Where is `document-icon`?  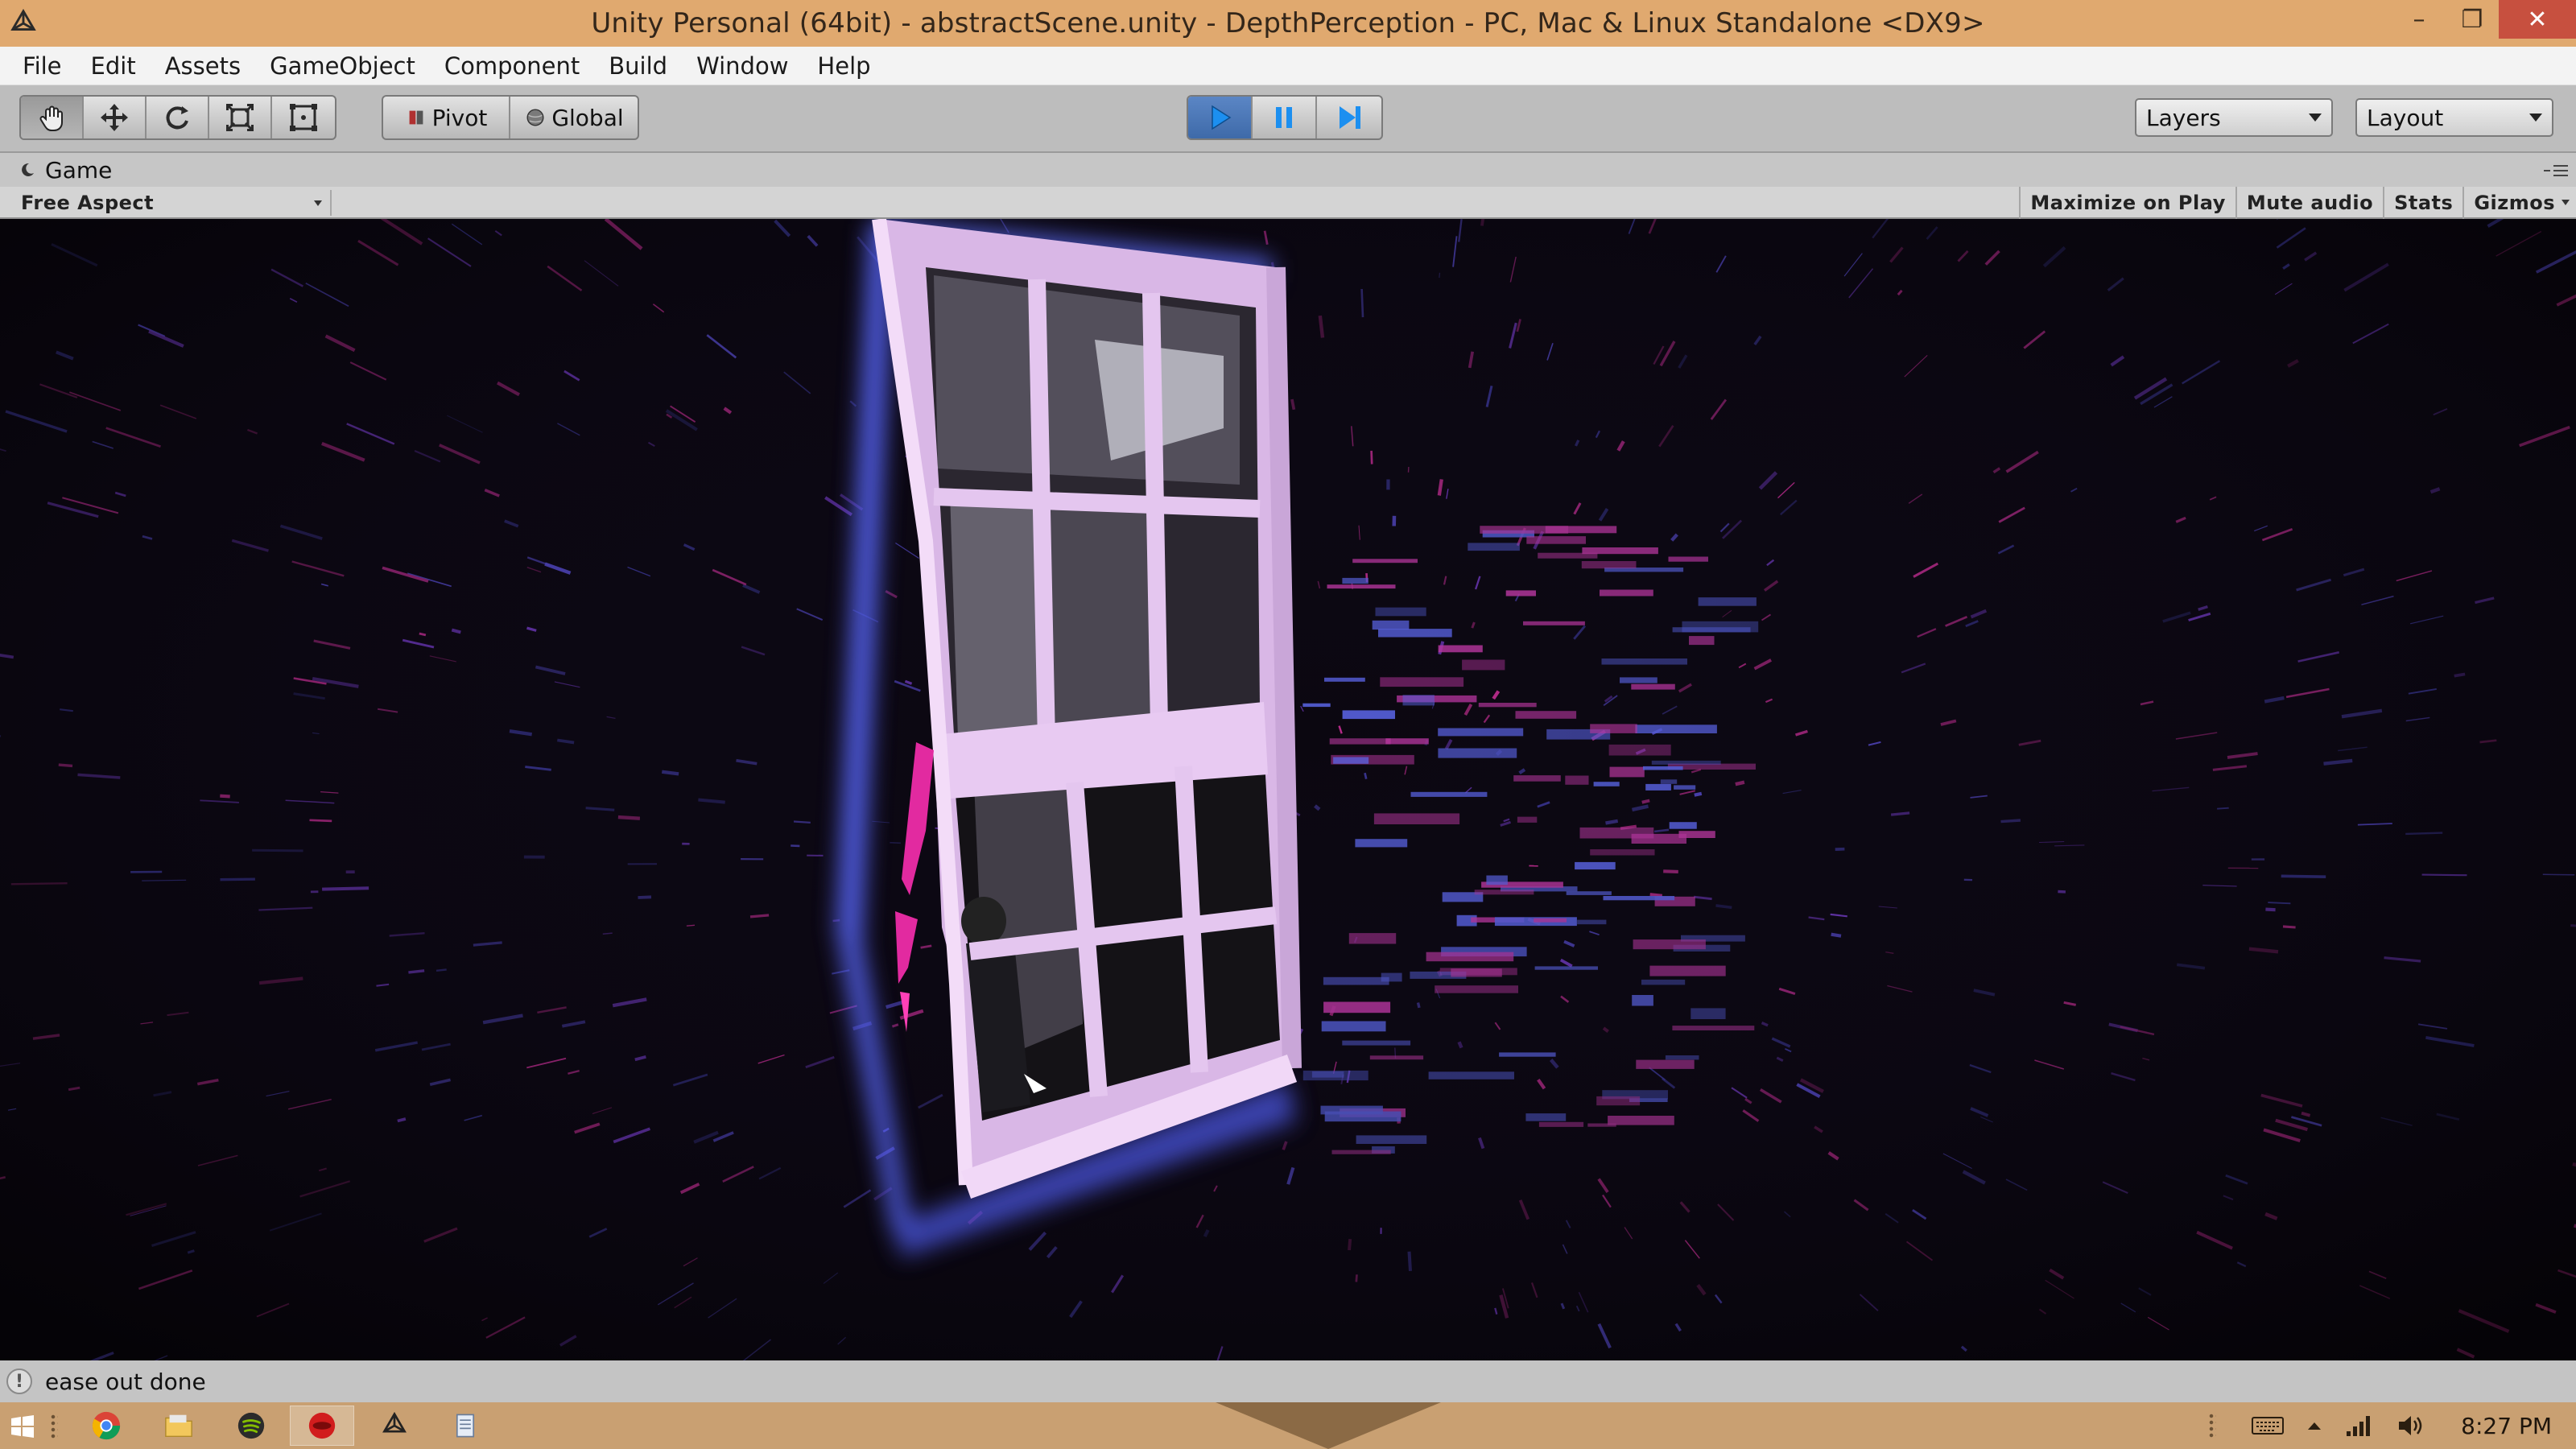 document-icon is located at coordinates (465, 1426).